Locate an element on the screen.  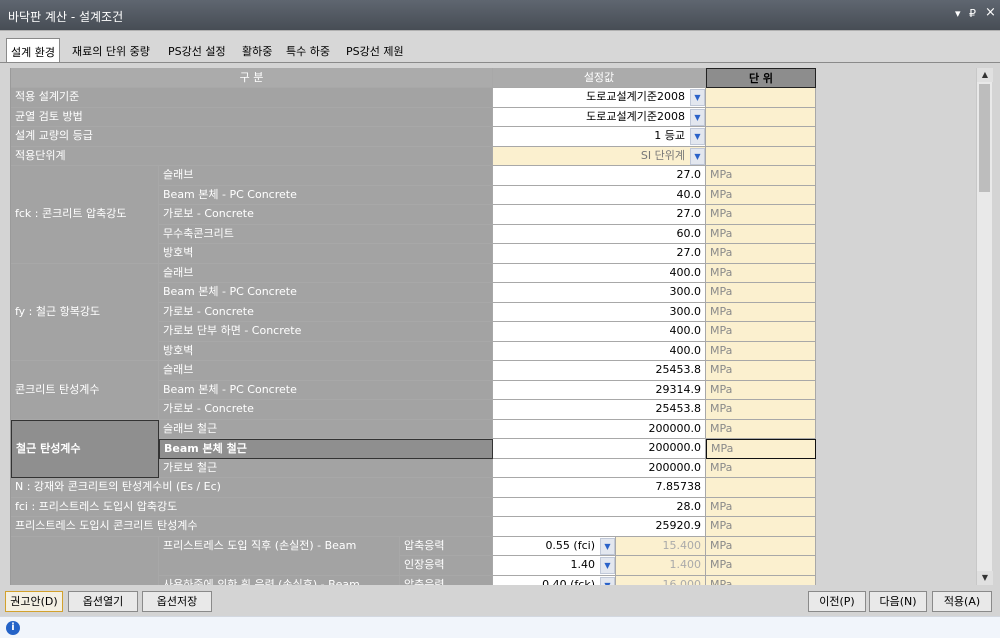
allowable-stress-service-label: 사용하중에 의한 휨 응력 (손실후) - Beam is located at coordinates (279, 580).